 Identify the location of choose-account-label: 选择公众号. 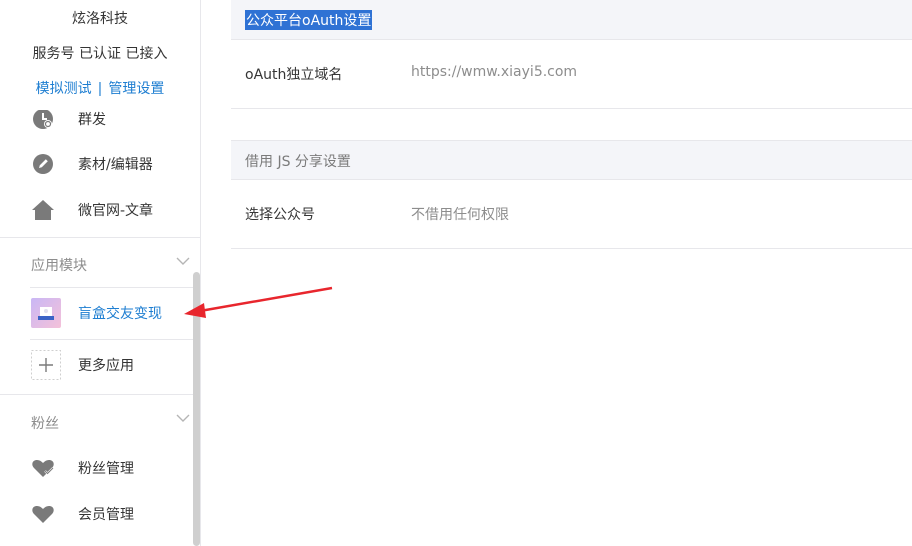
(280, 215).